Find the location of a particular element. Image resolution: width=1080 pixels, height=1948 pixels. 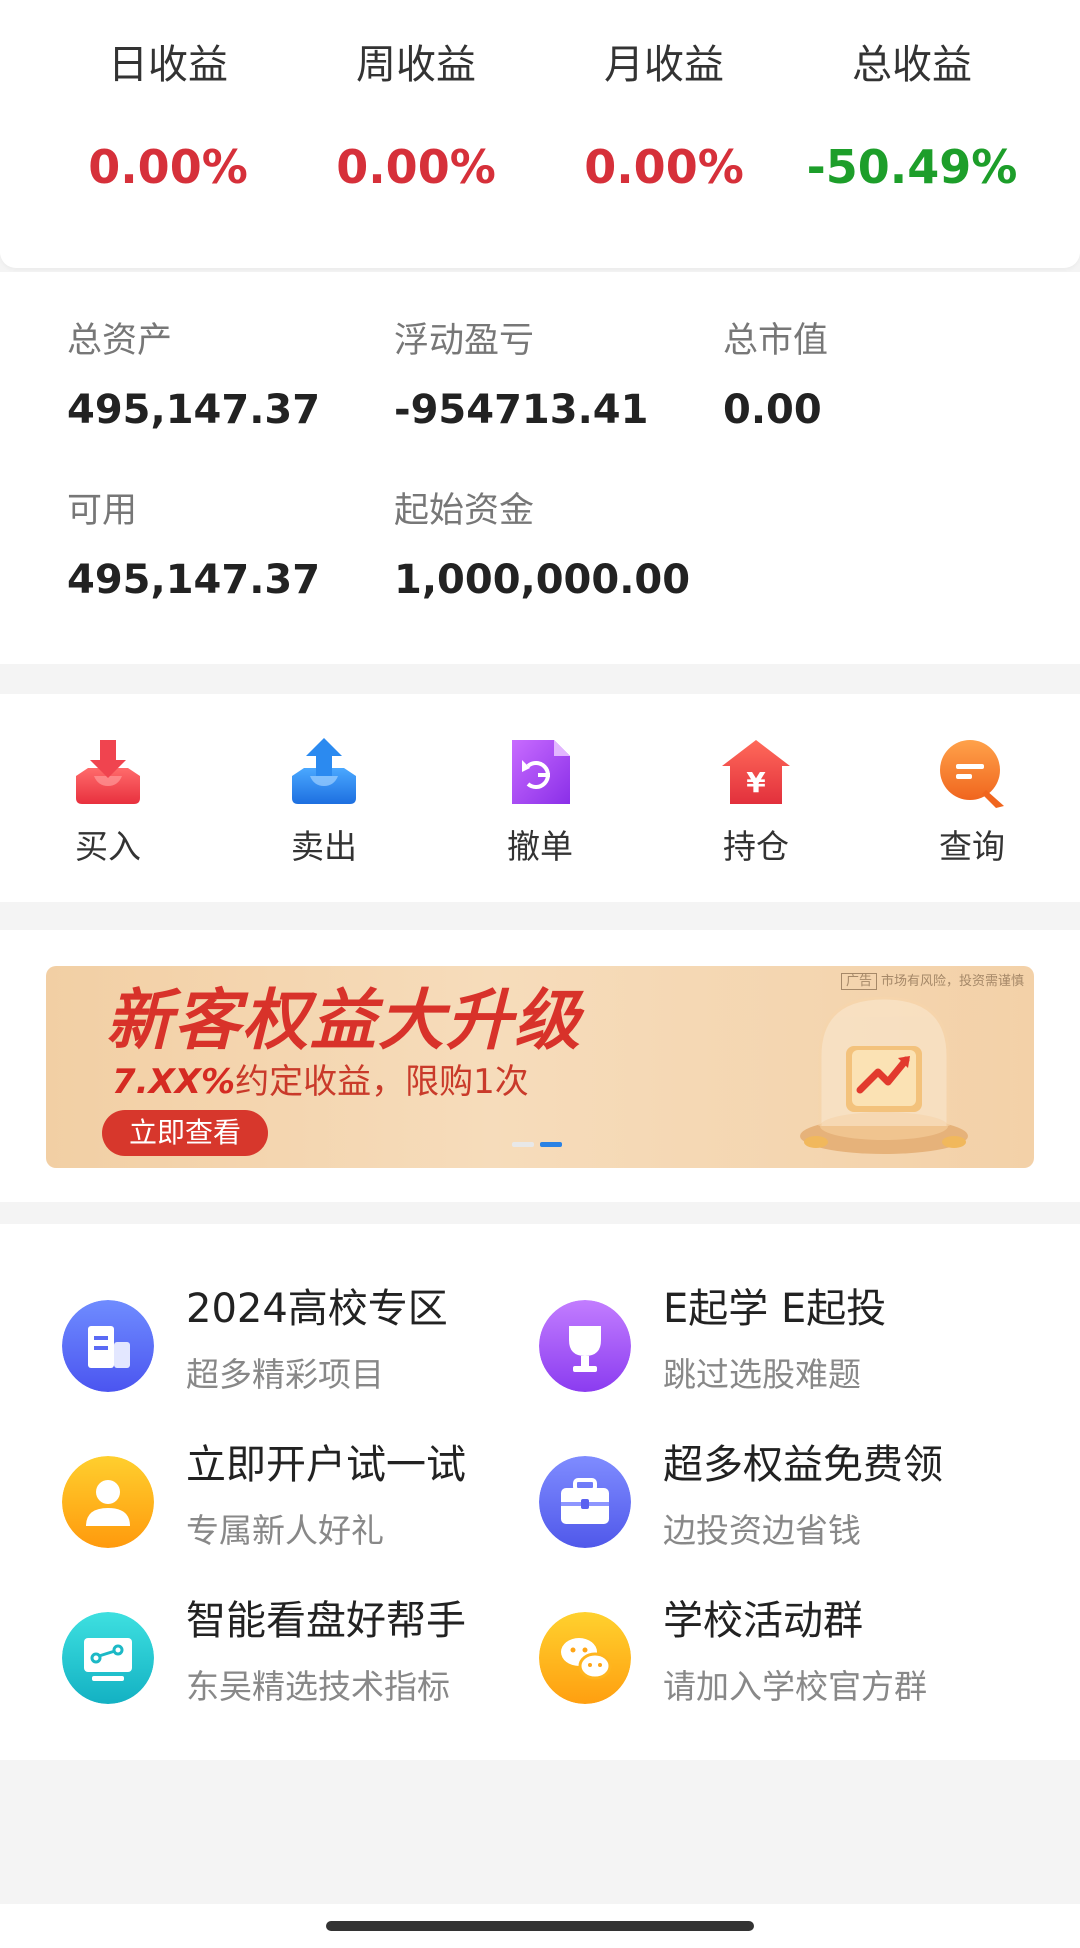

return-day: 日收益 0.00% is located at coordinates (168, 116).